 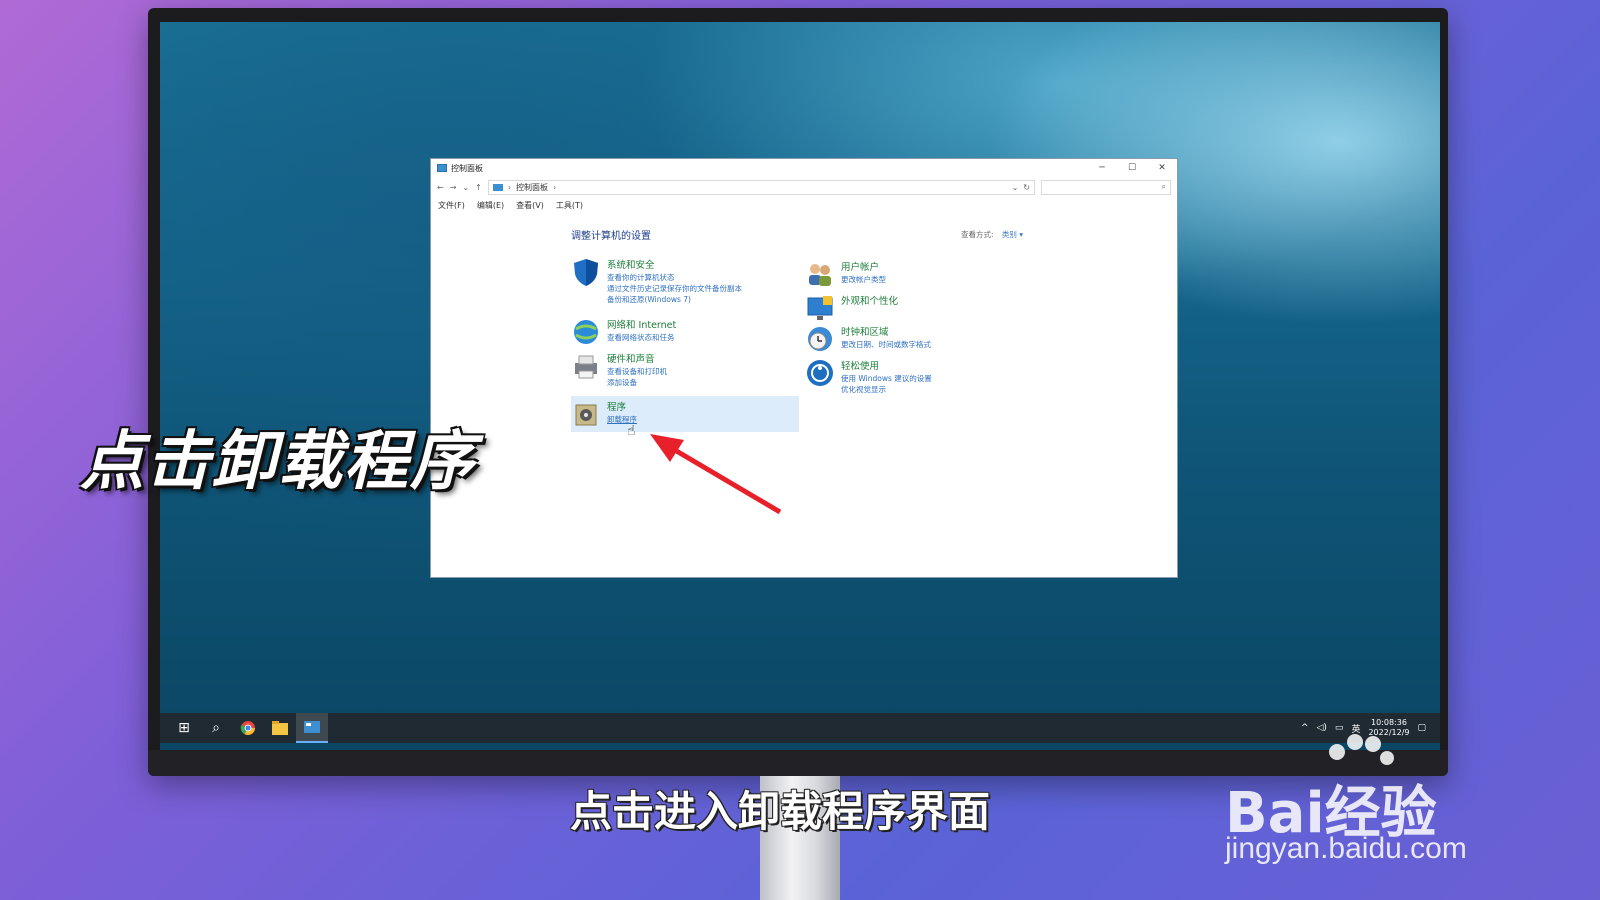 What do you see at coordinates (1026, 187) in the screenshot?
I see `refresh-icon: ↻` at bounding box center [1026, 187].